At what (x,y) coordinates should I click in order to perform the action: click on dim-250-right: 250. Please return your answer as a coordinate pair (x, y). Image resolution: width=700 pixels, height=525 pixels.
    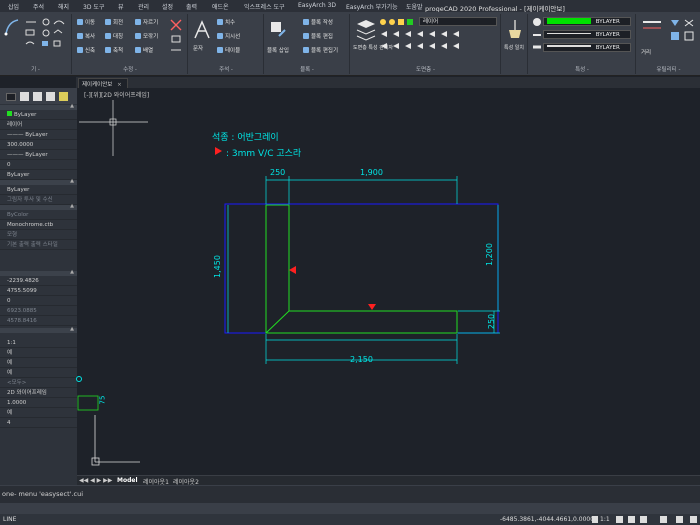
    Looking at the image, I should click on (491, 321).